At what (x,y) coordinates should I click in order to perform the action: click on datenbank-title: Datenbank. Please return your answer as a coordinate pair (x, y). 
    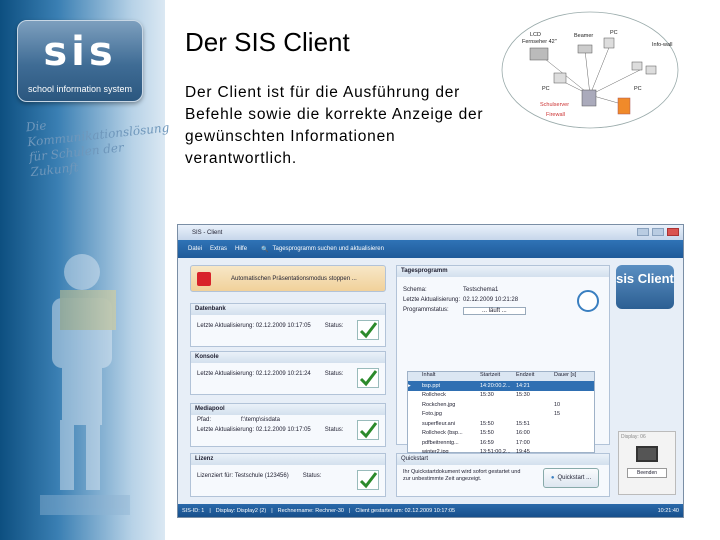
    Looking at the image, I should click on (288, 309).